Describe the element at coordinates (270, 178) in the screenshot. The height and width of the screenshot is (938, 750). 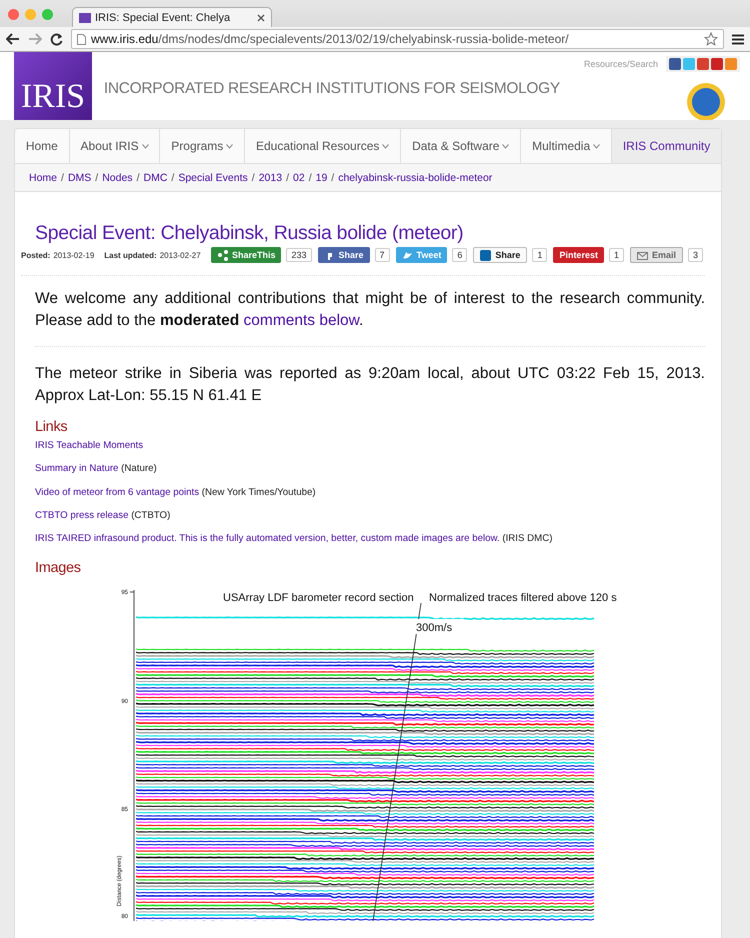
I see `breadcrumb-link: 2013` at that location.